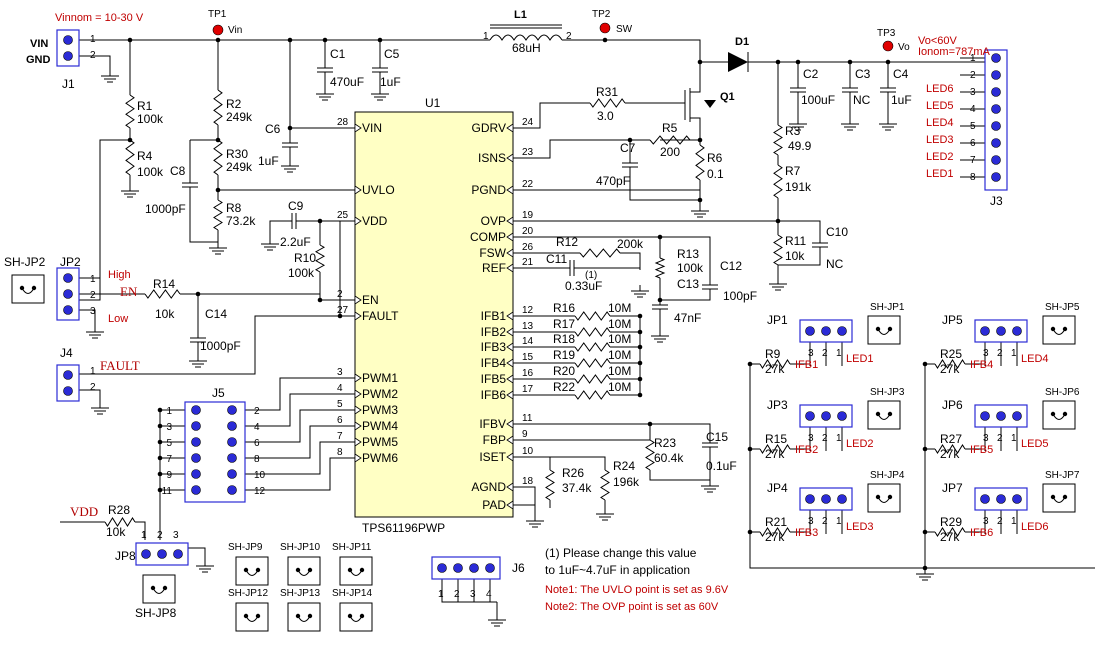 The image size is (1110, 650). I want to click on j1-gnd-label: GND, so click(38, 60).